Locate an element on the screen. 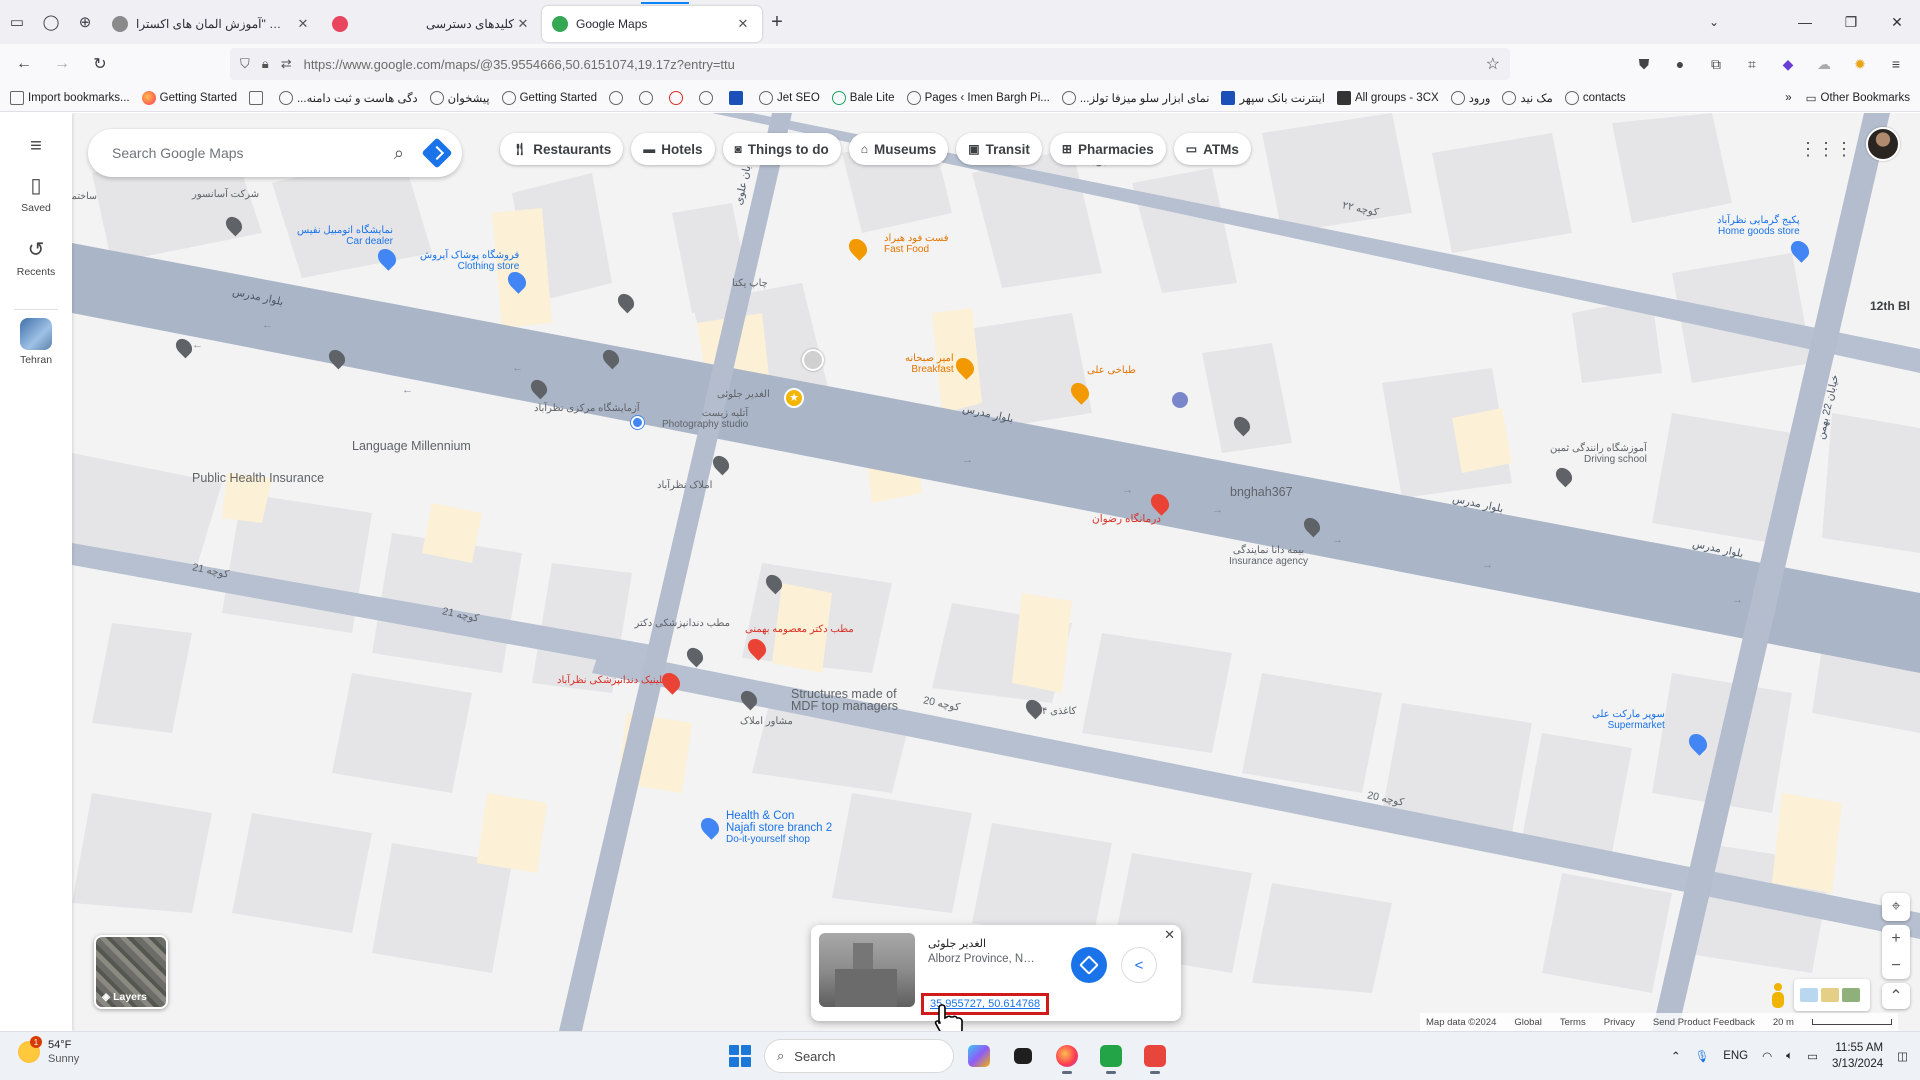 The width and height of the screenshot is (1920, 1080). wifi-icon: ◠ is located at coordinates (1767, 1056).